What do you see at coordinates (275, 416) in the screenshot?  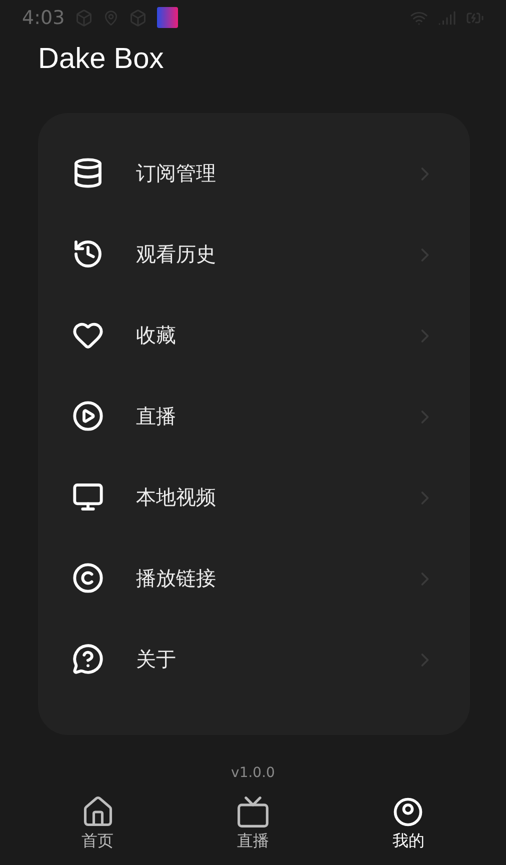 I see `menu-item: 直播` at bounding box center [275, 416].